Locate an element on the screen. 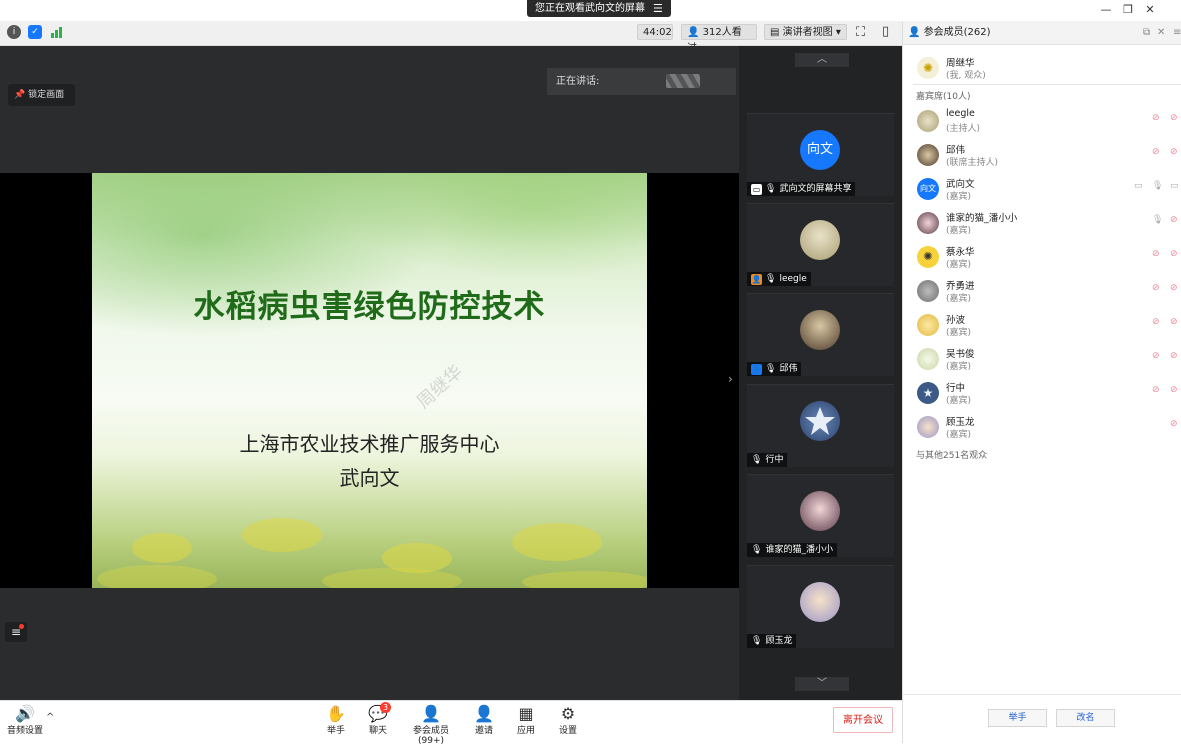 This screenshot has width=1181, height=746. member-qiaoyongjin: 乔勇进 (嘉宾) ⊘ ⊘ is located at coordinates (1047, 292).